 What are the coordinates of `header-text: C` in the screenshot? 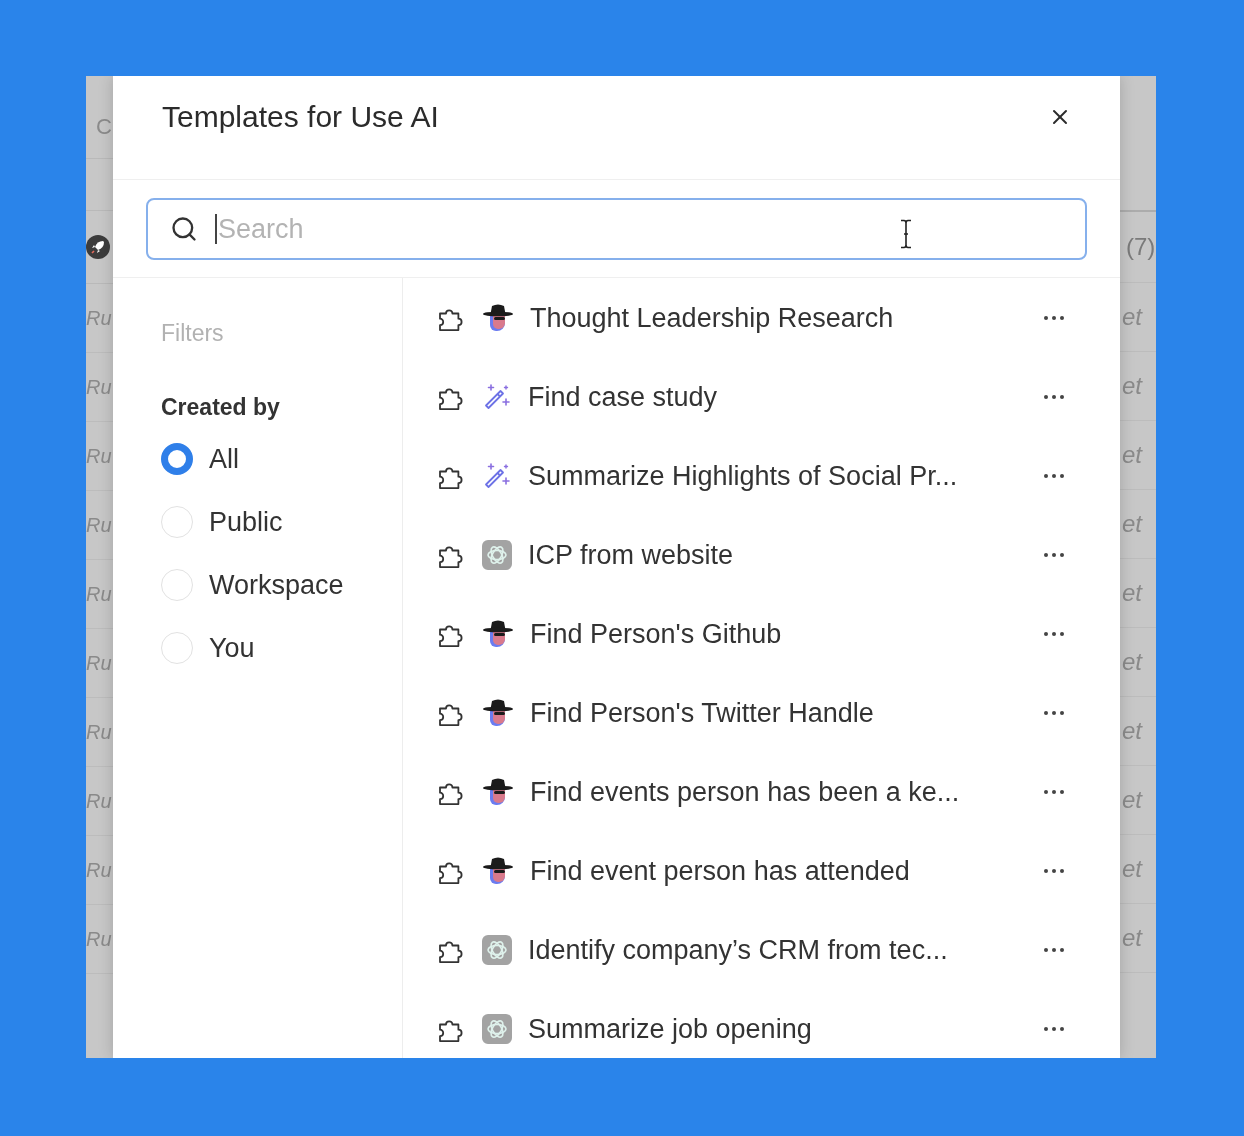 It's located at (104, 127).